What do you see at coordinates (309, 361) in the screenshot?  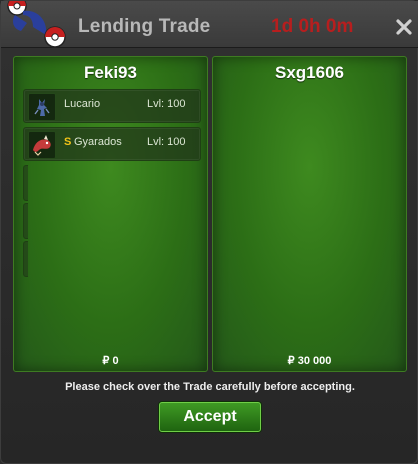 I see `money-amount: ₽ 30 000` at bounding box center [309, 361].